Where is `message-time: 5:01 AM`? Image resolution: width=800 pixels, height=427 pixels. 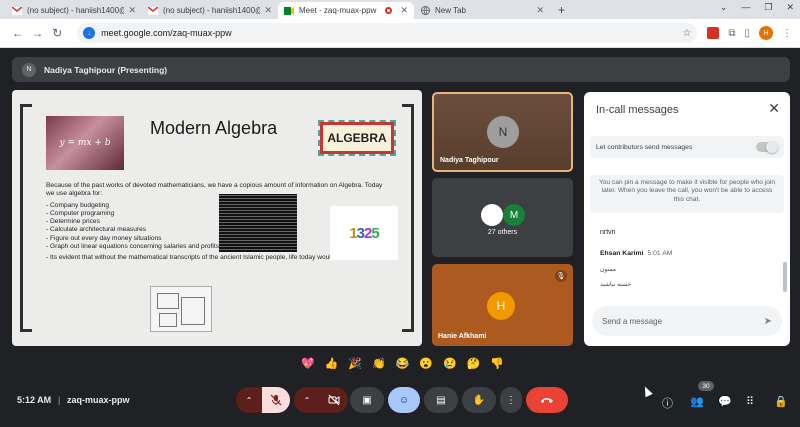
message-time: 5:01 AM is located at coordinates (660, 253).